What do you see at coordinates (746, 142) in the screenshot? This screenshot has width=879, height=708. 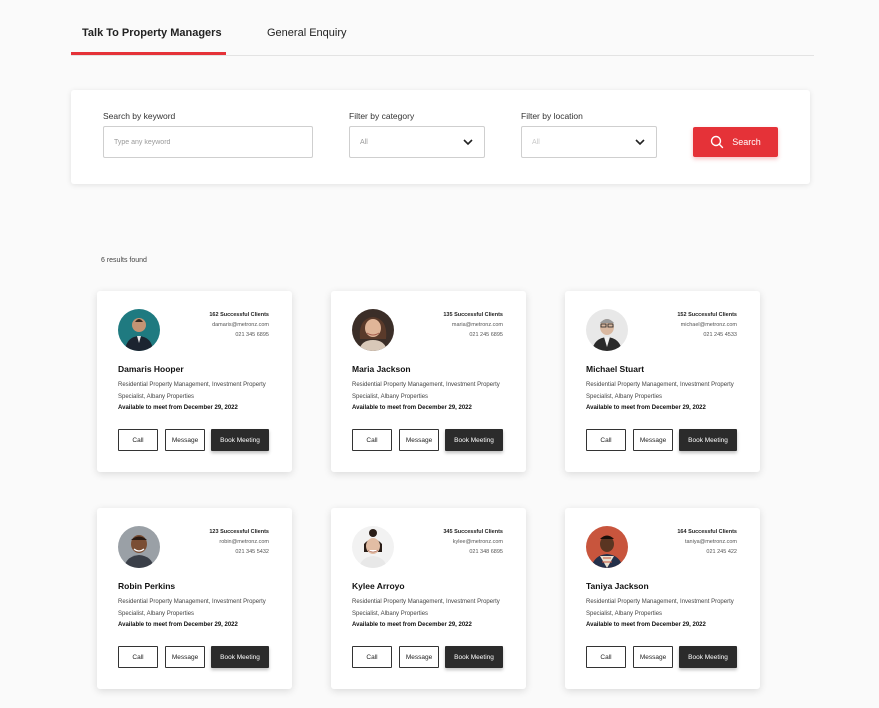 I see `search-button-label: Search` at bounding box center [746, 142].